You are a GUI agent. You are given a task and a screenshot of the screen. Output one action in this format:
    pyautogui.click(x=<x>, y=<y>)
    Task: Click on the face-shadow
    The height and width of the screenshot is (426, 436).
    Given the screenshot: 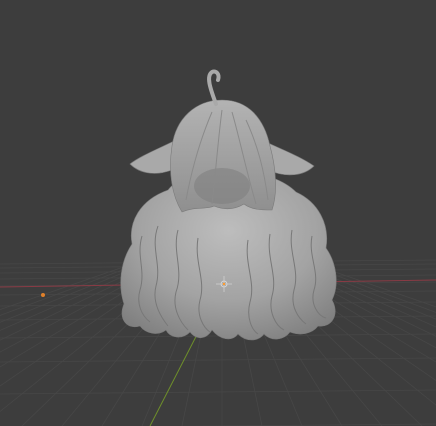 What is the action you would take?
    pyautogui.click(x=222, y=186)
    